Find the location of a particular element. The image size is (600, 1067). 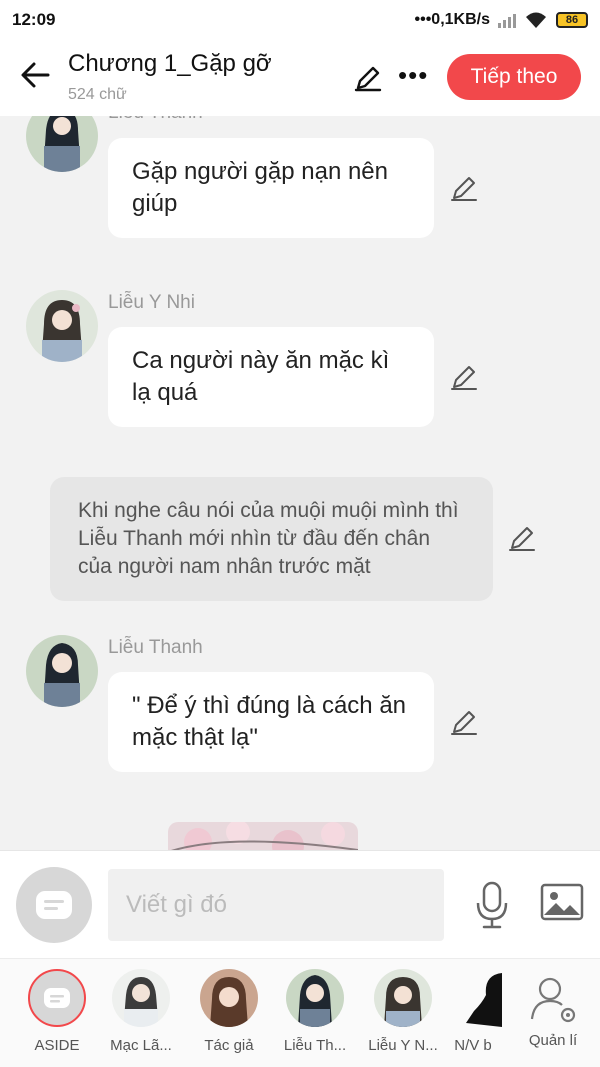

more-options-icon: ••• is located at coordinates (413, 75).